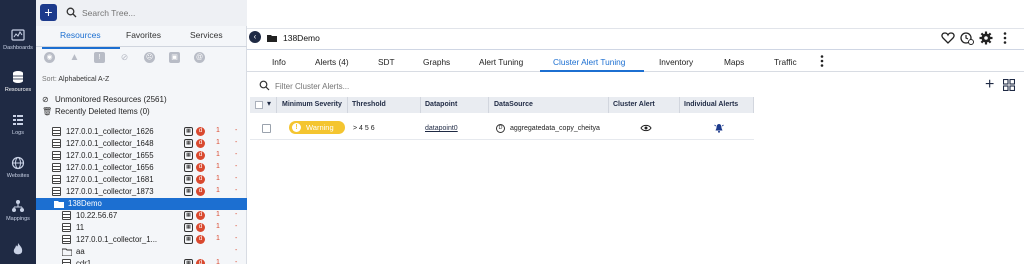  I want to click on tree-item: 10.22.56.67 ▦ d 1 -, so click(141, 216).